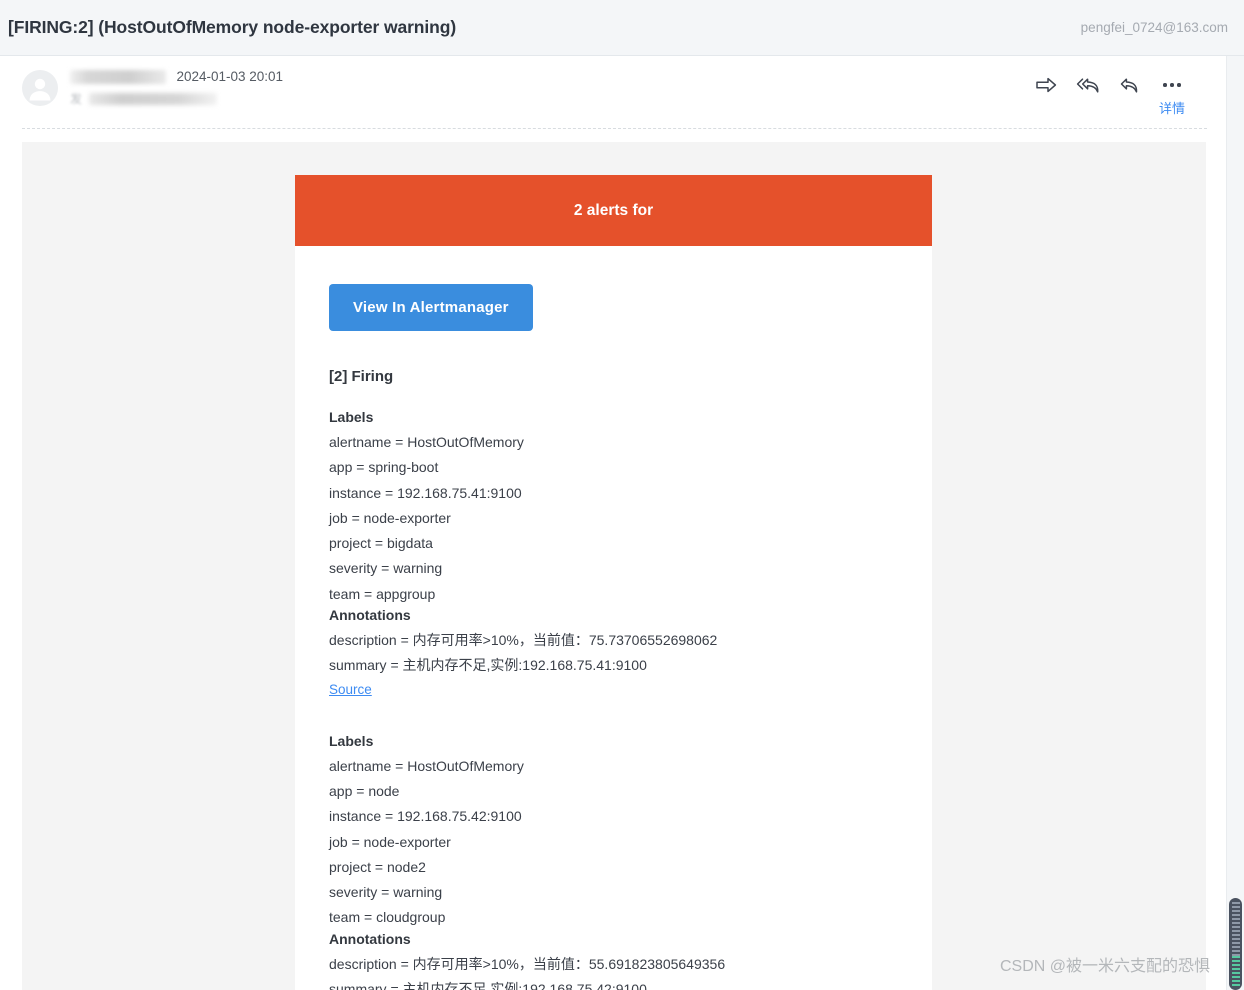  I want to click on label-row: instance = 192.168.75.42:9100, so click(425, 816).